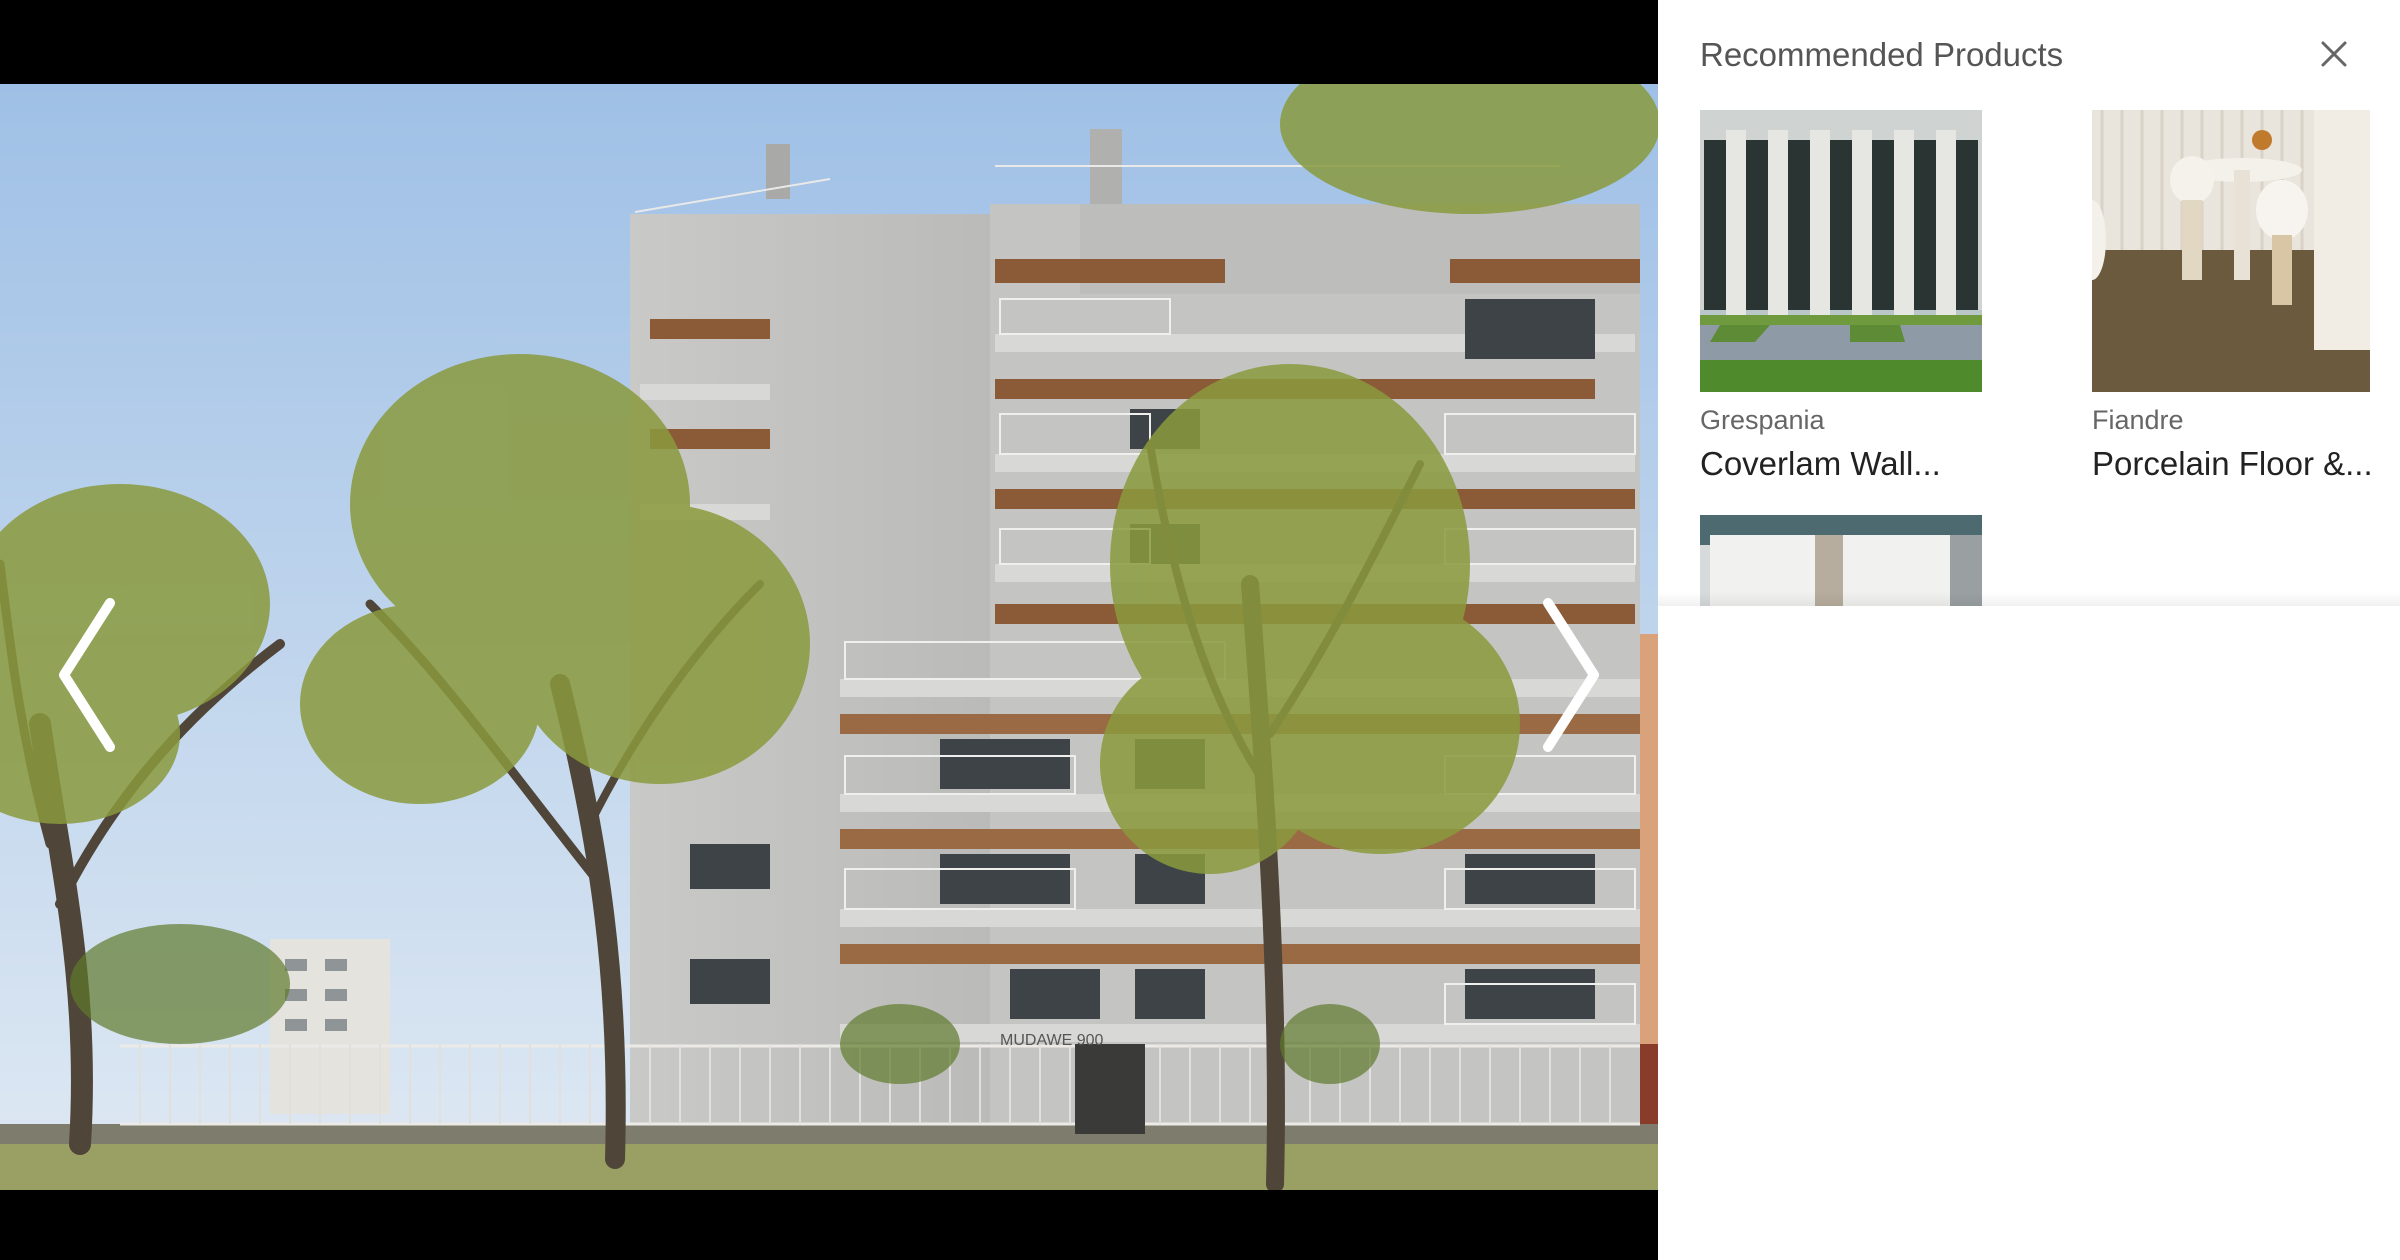 The height and width of the screenshot is (1260, 2400). Describe the element at coordinates (1052, 1040) in the screenshot. I see `building-sign: MUDAWE 900` at that location.